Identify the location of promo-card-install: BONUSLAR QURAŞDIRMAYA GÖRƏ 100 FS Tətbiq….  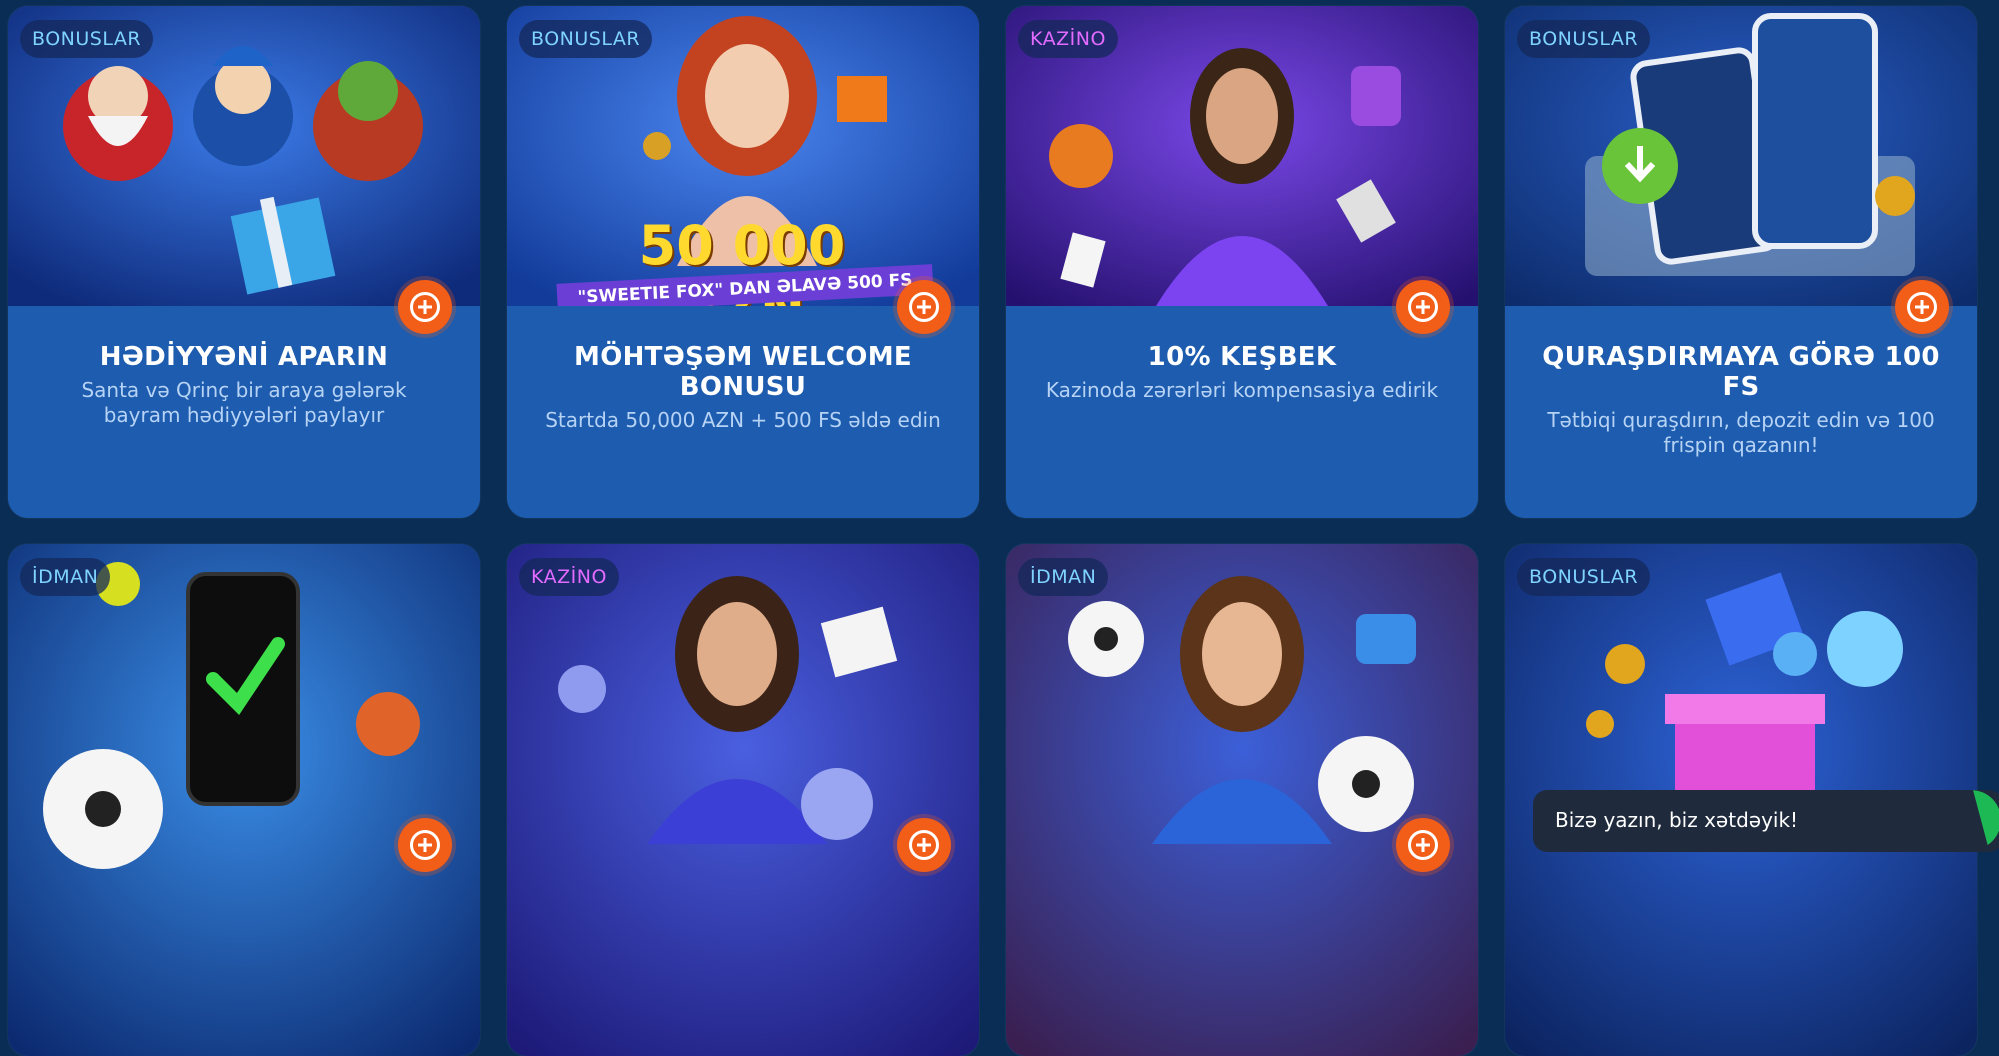
(1741, 262).